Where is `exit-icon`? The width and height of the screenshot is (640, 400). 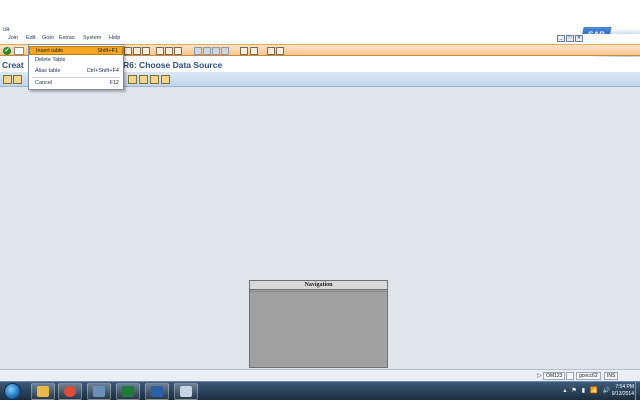 exit-icon is located at coordinates (137, 51).